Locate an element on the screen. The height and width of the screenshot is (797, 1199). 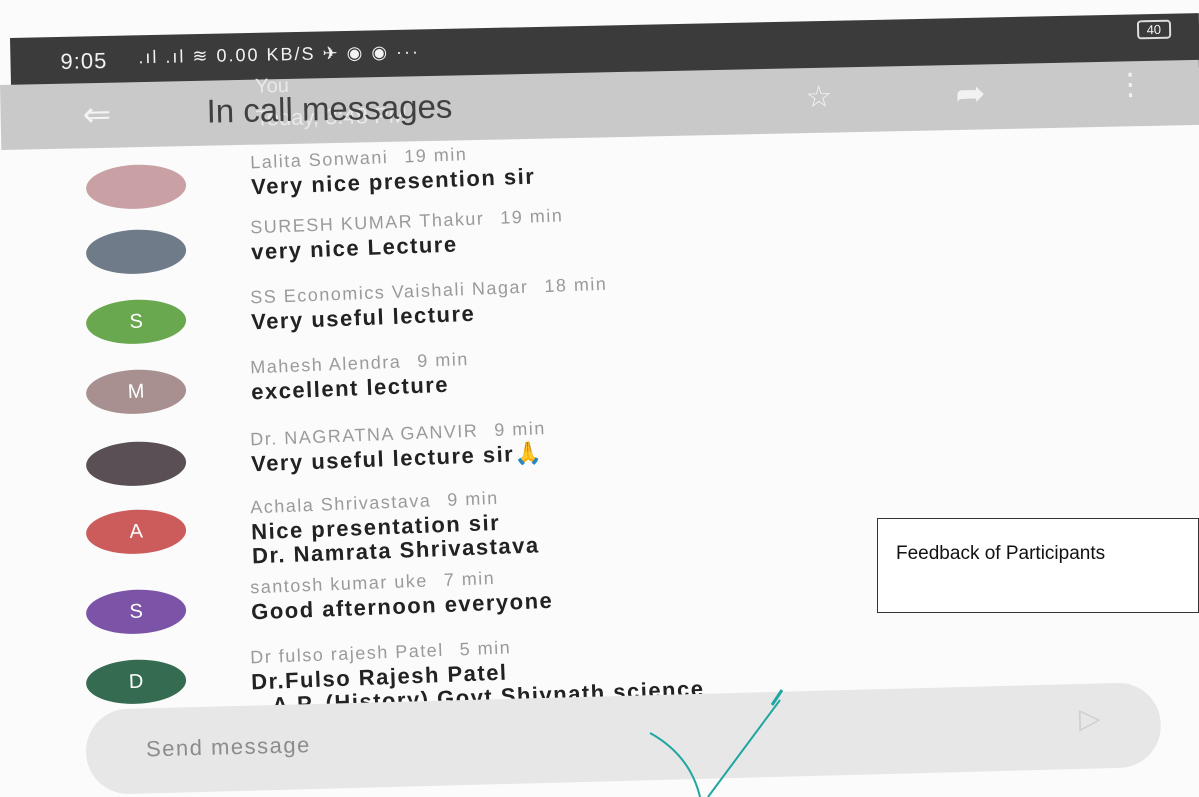
pen-mark is located at coordinates (716, 743).